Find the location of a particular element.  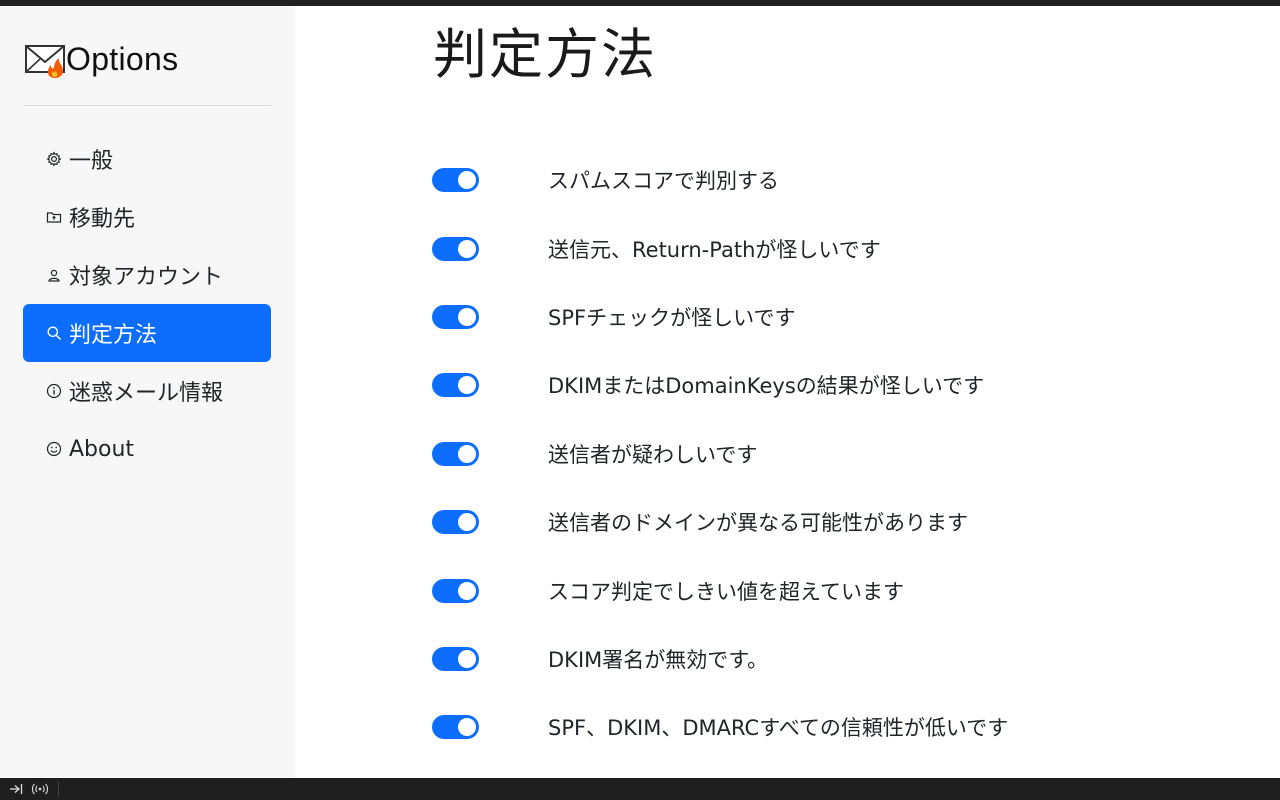

rule-row: 送信元、Return-Pathが怪しいです is located at coordinates (720, 248).